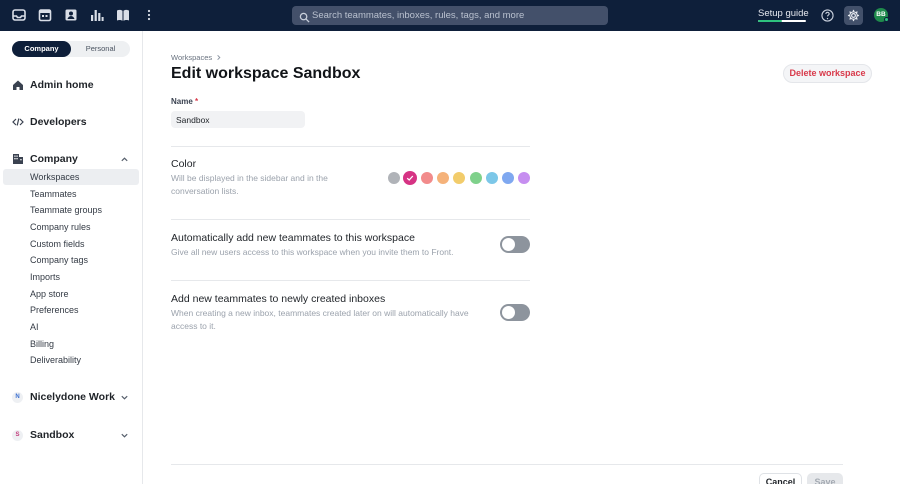  What do you see at coordinates (71, 244) in the screenshot?
I see `sidebar-item-custom-fields: Custom fields` at bounding box center [71, 244].